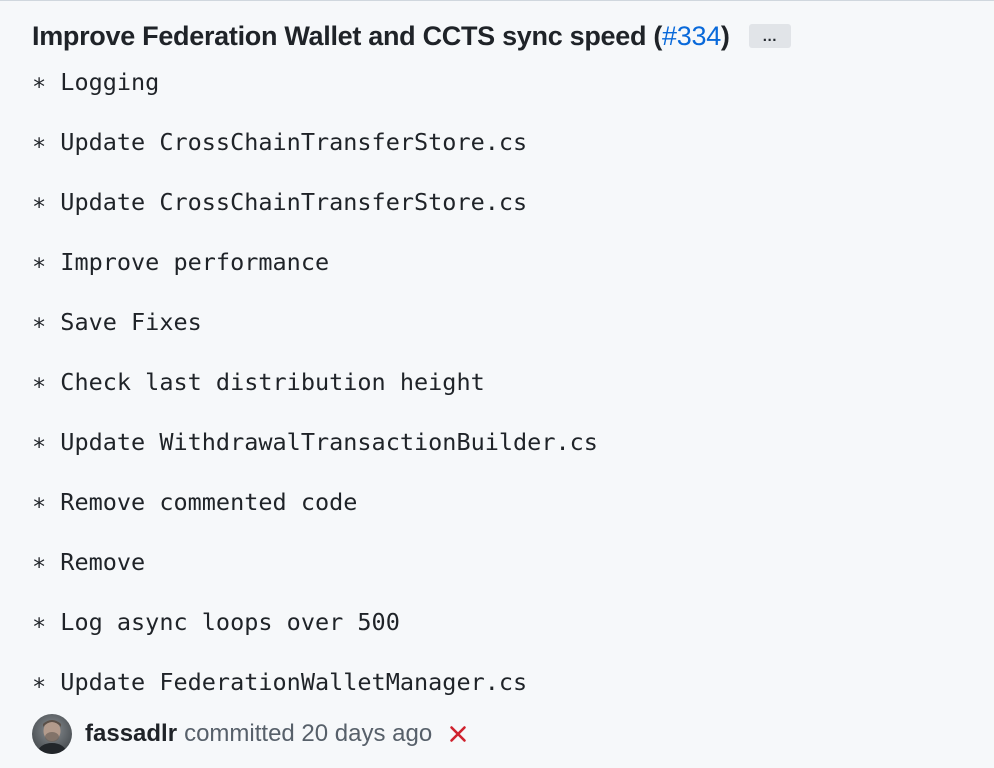 This screenshot has width=994, height=768. What do you see at coordinates (181, 262) in the screenshot?
I see `message-line: ∗ Improve performance` at bounding box center [181, 262].